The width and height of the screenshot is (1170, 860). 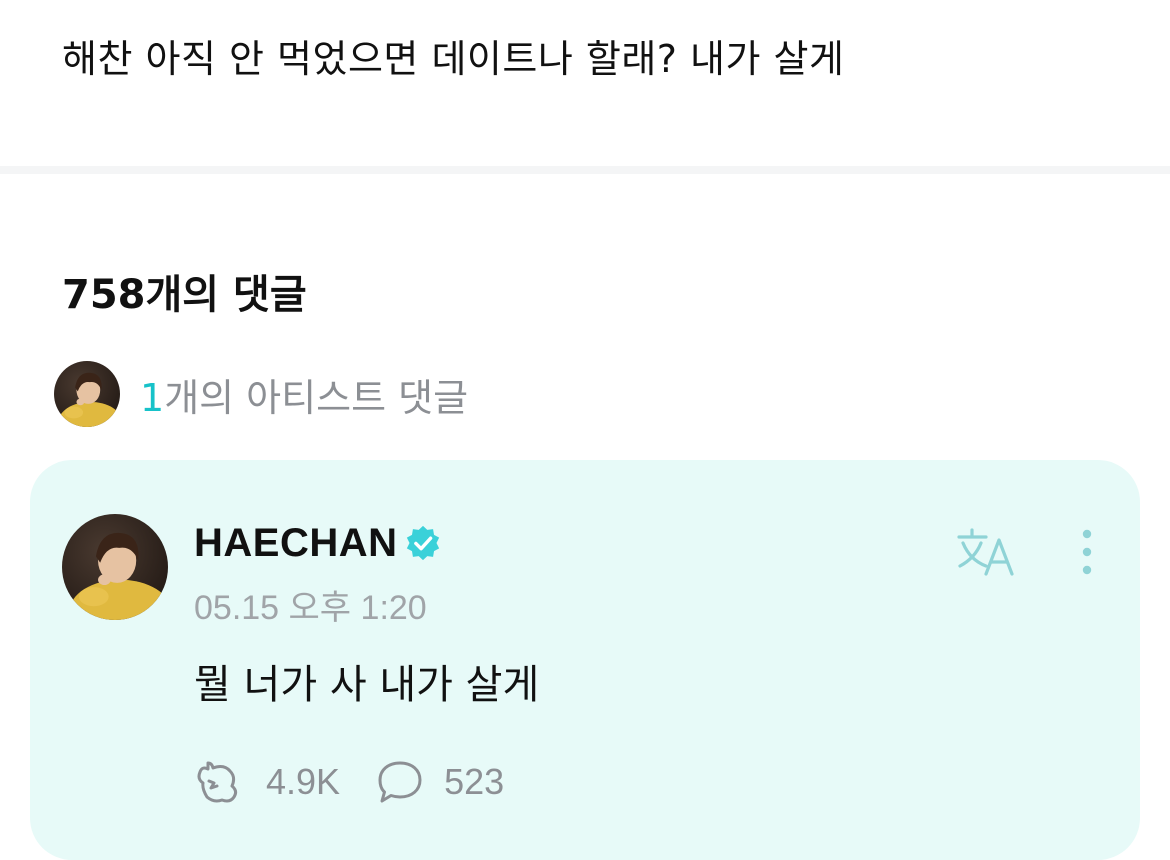 What do you see at coordinates (400, 782) in the screenshot?
I see `speech-bubble-icon` at bounding box center [400, 782].